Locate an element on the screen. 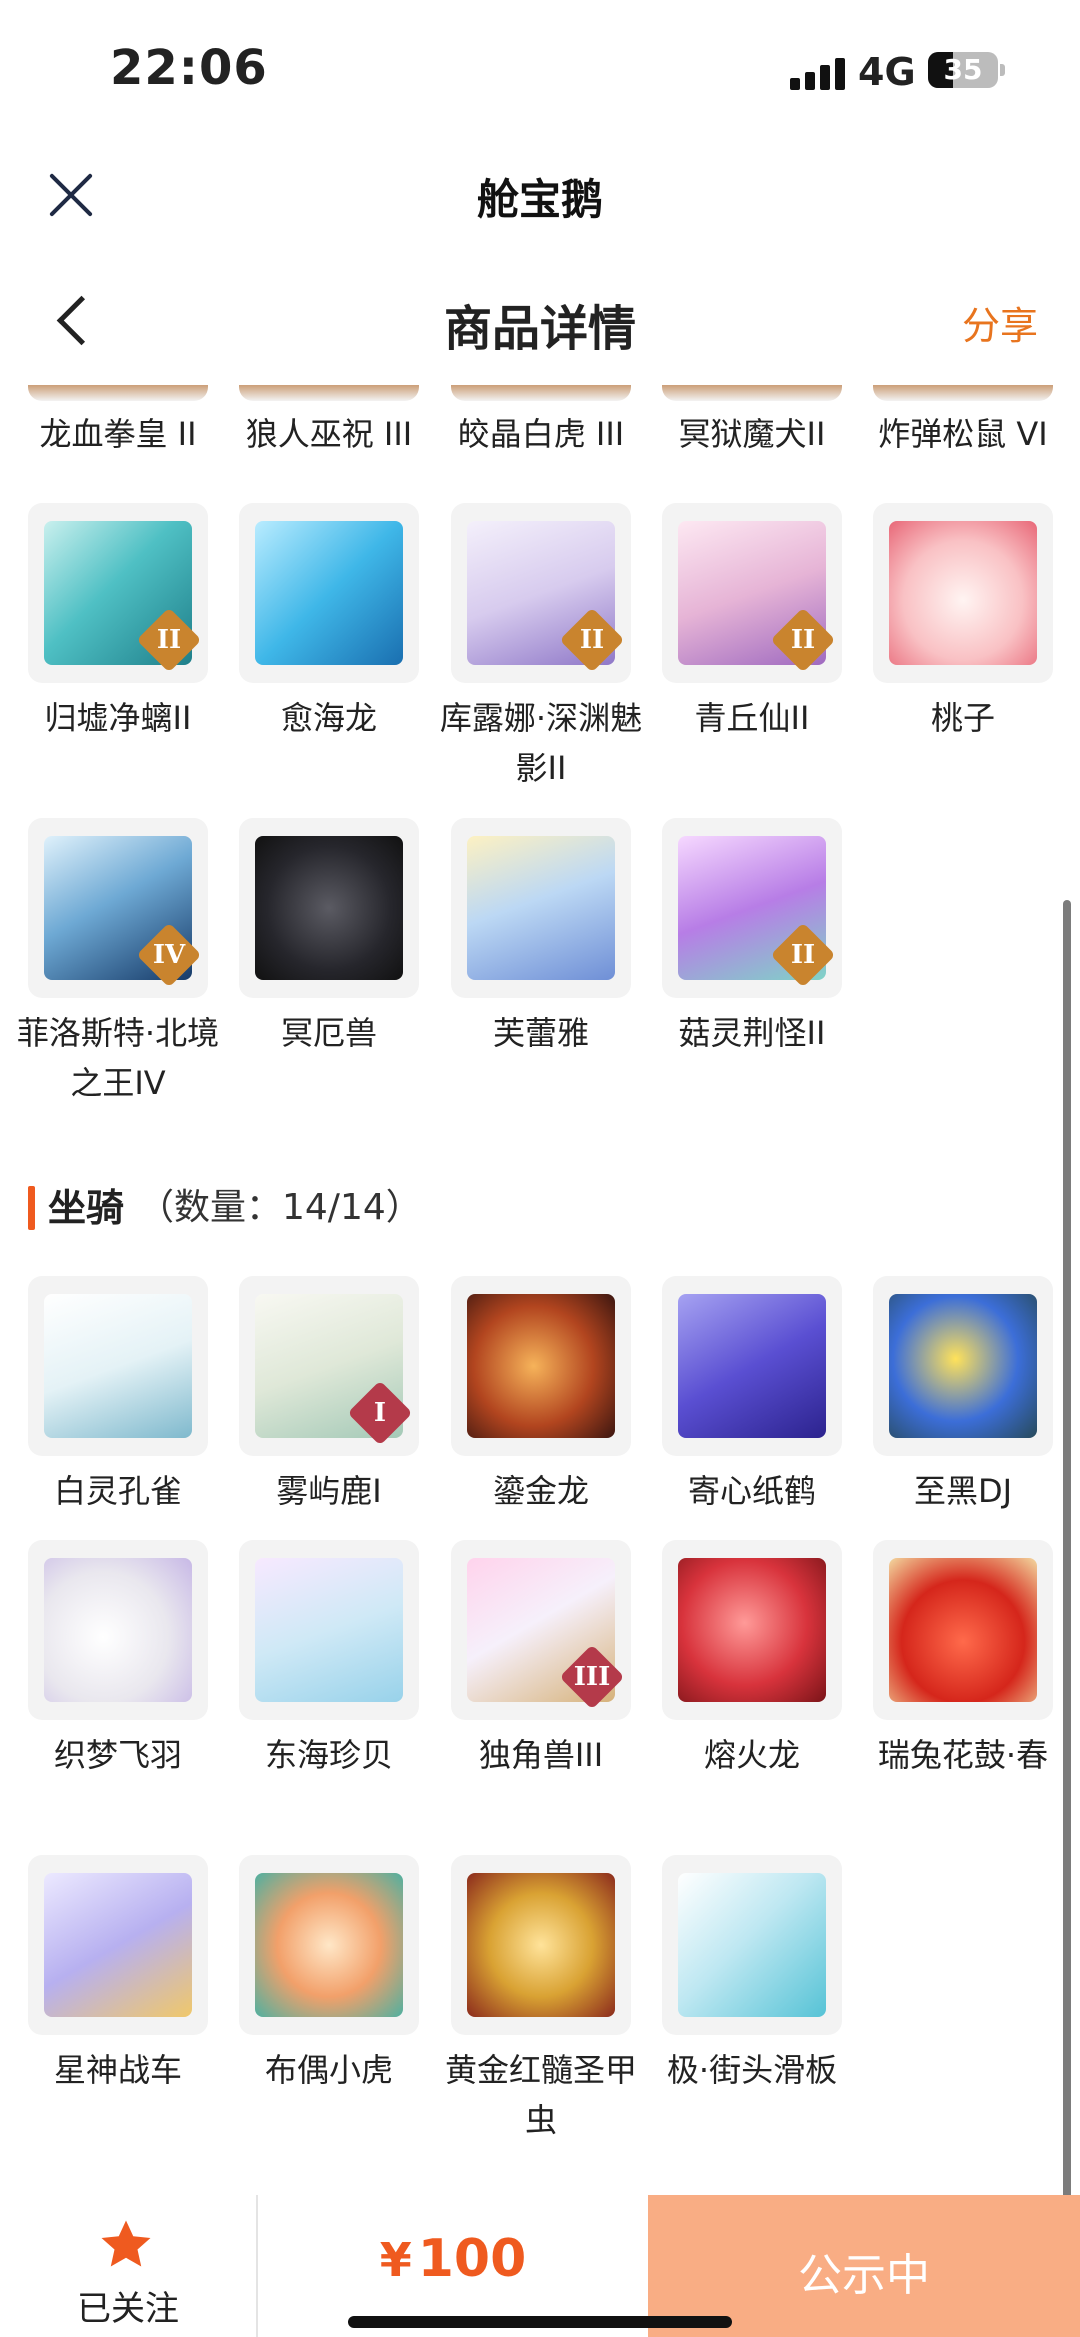 The width and height of the screenshot is (1080, 2337). item-name: 归墟净螭II is located at coordinates (118, 718).